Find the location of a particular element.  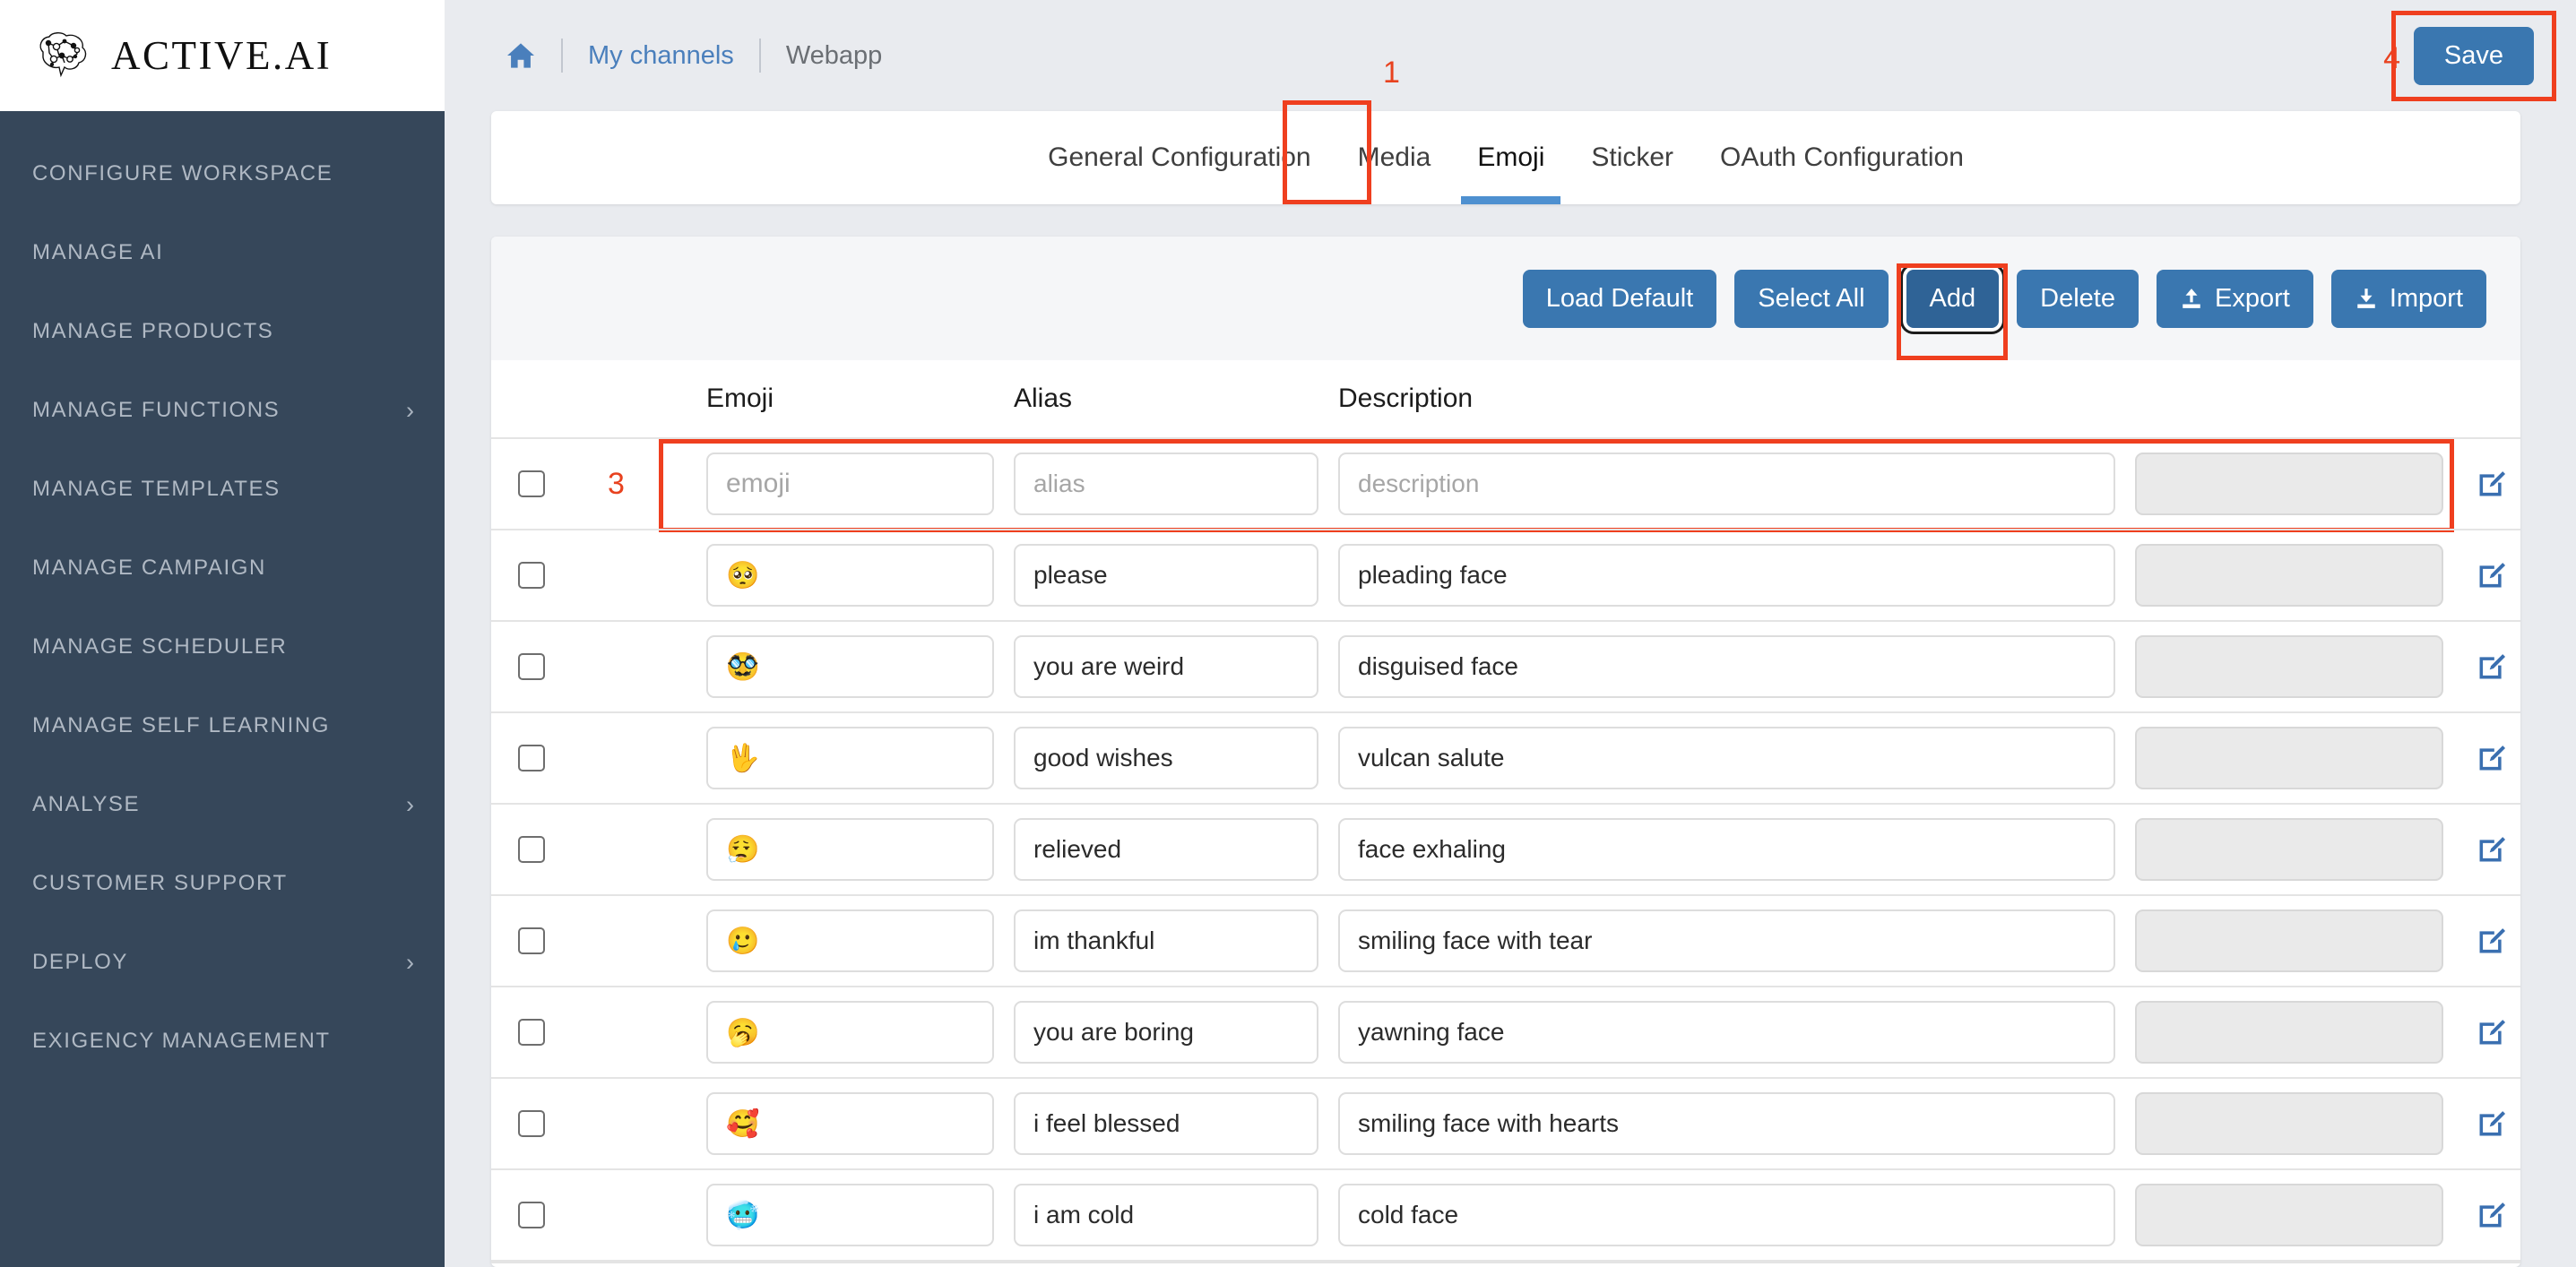

sidebar-item-manage-functions: MANAGE FUNCTIONS › is located at coordinates (222, 411).